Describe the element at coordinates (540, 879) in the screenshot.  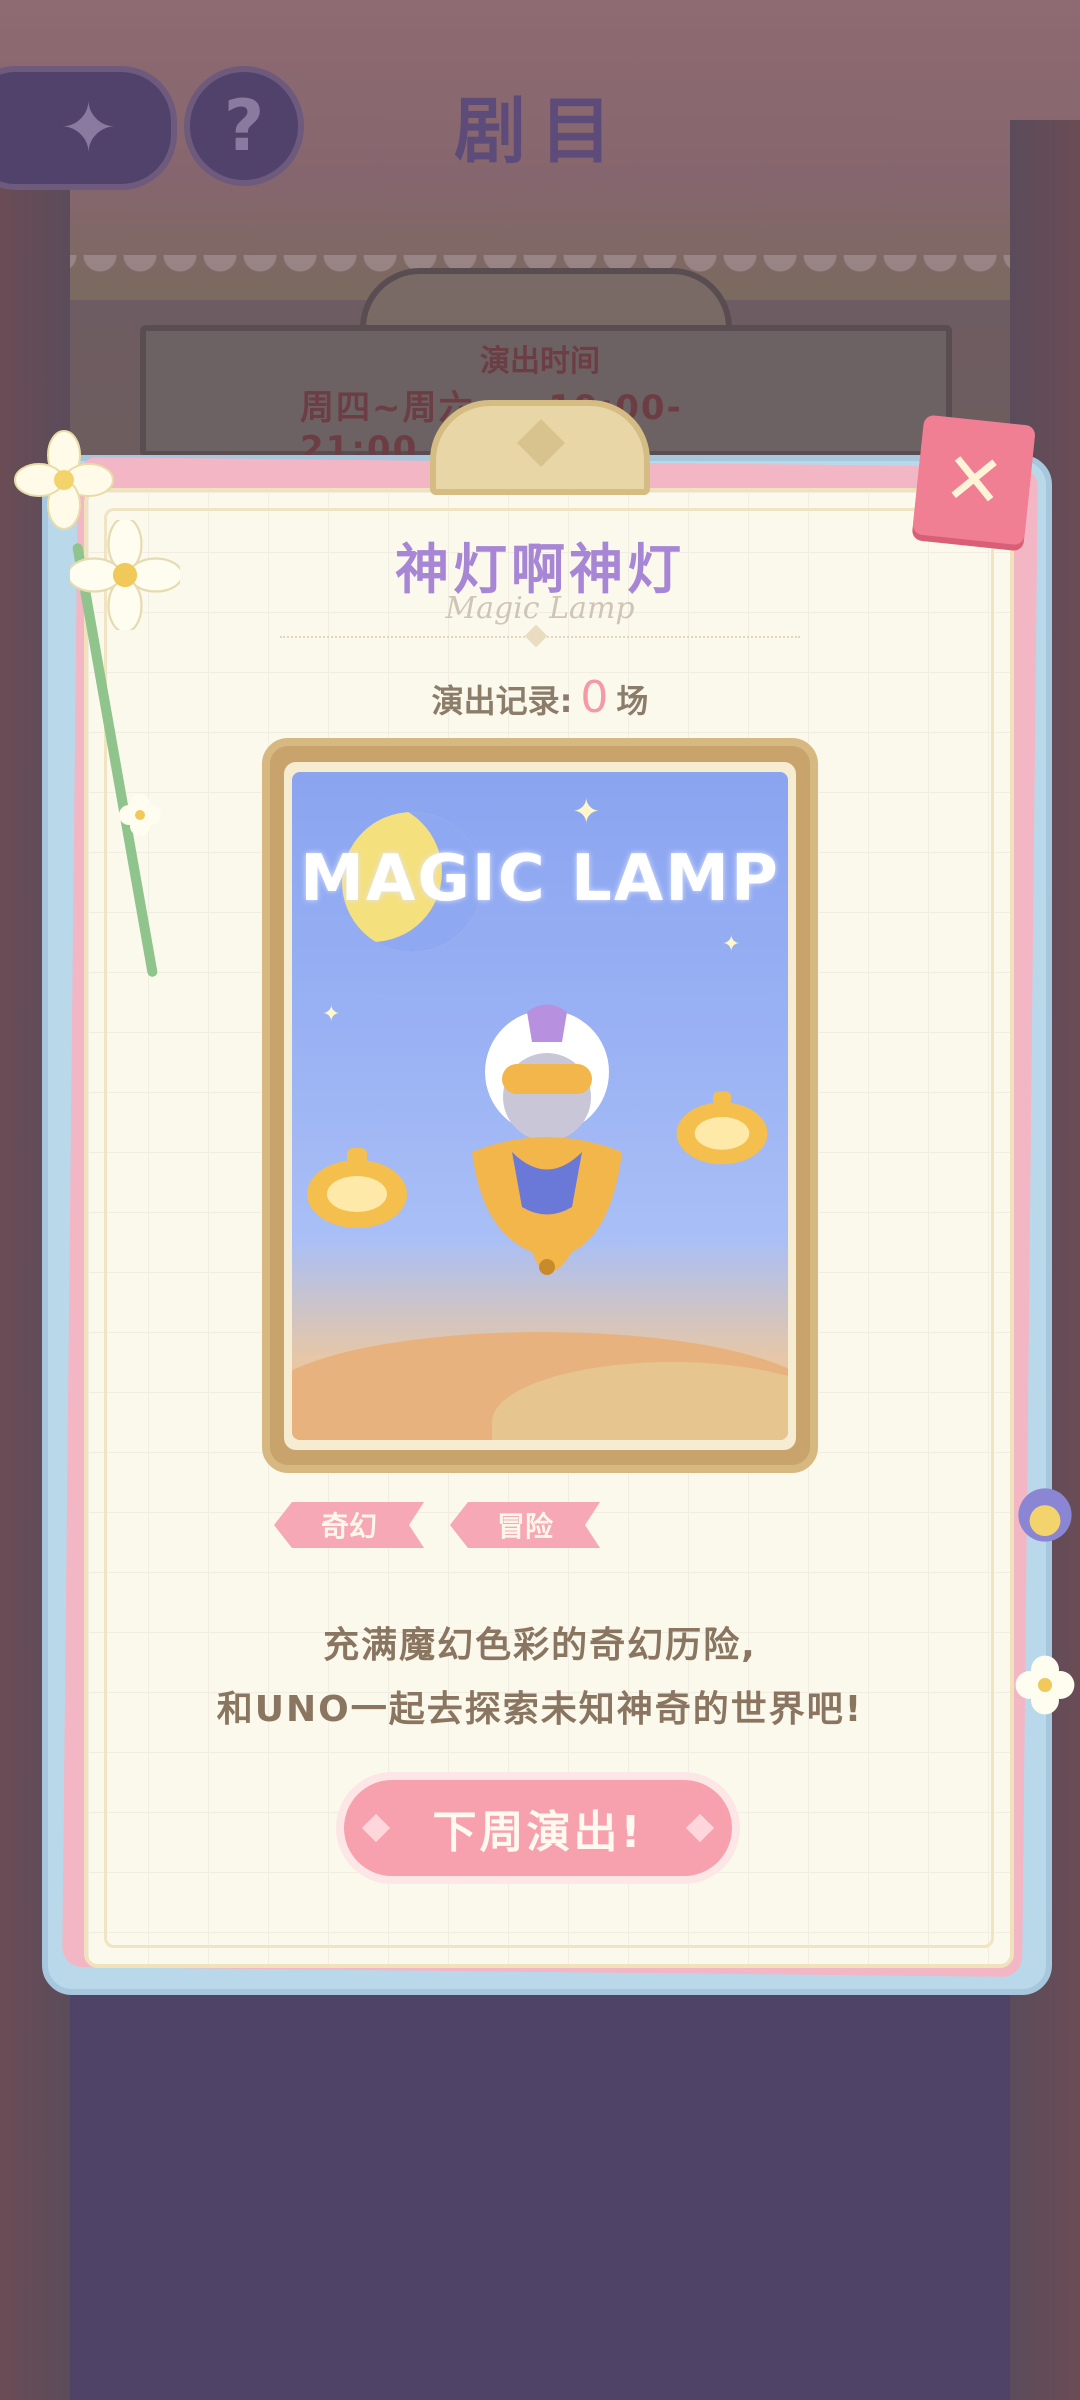
I see `poster-title-text: MAGIC LAMP` at that location.